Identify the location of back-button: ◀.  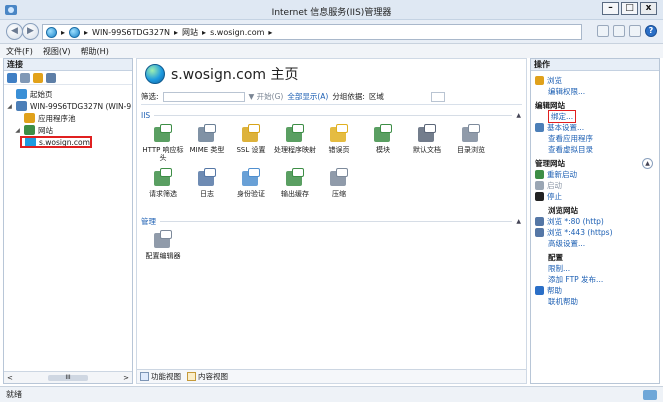
(14, 31).